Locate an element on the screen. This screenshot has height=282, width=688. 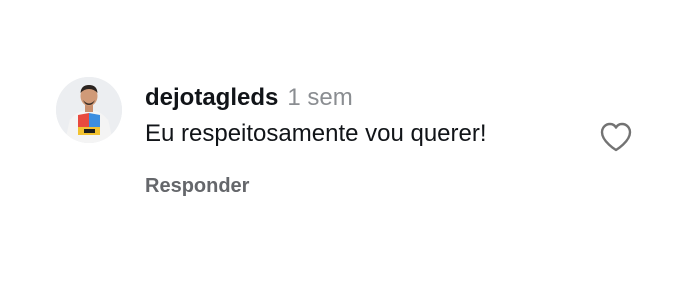
user-avatar-icon is located at coordinates (89, 110).